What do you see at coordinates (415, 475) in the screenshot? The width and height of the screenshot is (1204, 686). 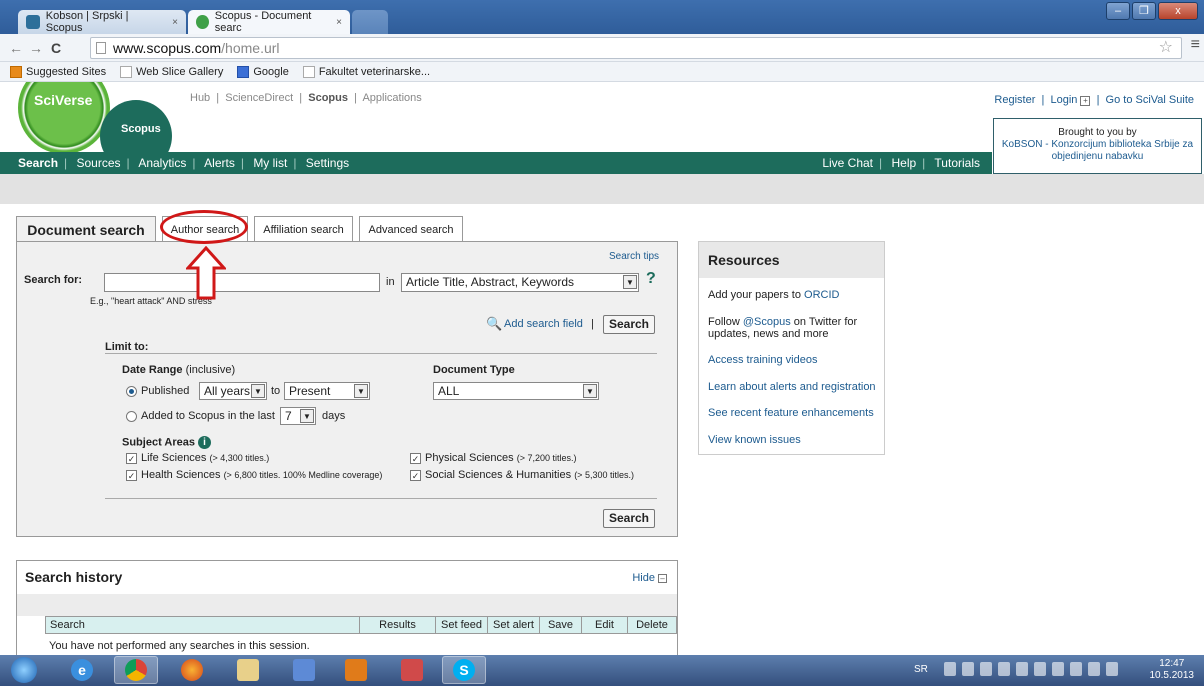 I see `social-sciences-checkbox: ✓` at bounding box center [415, 475].